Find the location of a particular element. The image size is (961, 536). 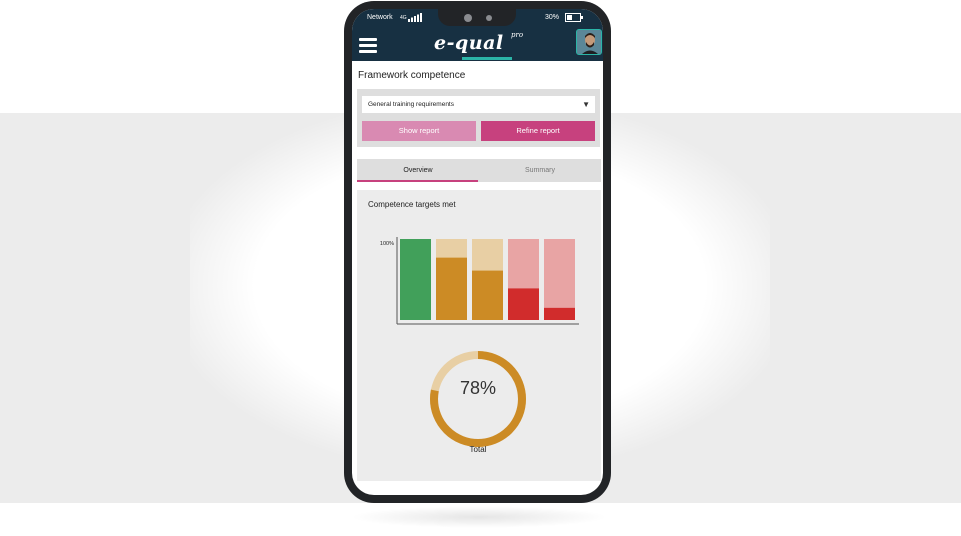

phone-notch is located at coordinates (477, 17).